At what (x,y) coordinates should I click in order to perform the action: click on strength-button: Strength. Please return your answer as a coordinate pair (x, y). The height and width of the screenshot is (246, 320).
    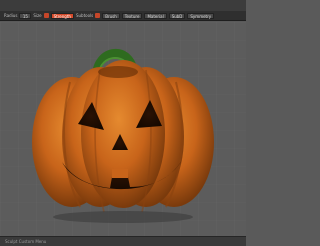
    Looking at the image, I should click on (62, 15).